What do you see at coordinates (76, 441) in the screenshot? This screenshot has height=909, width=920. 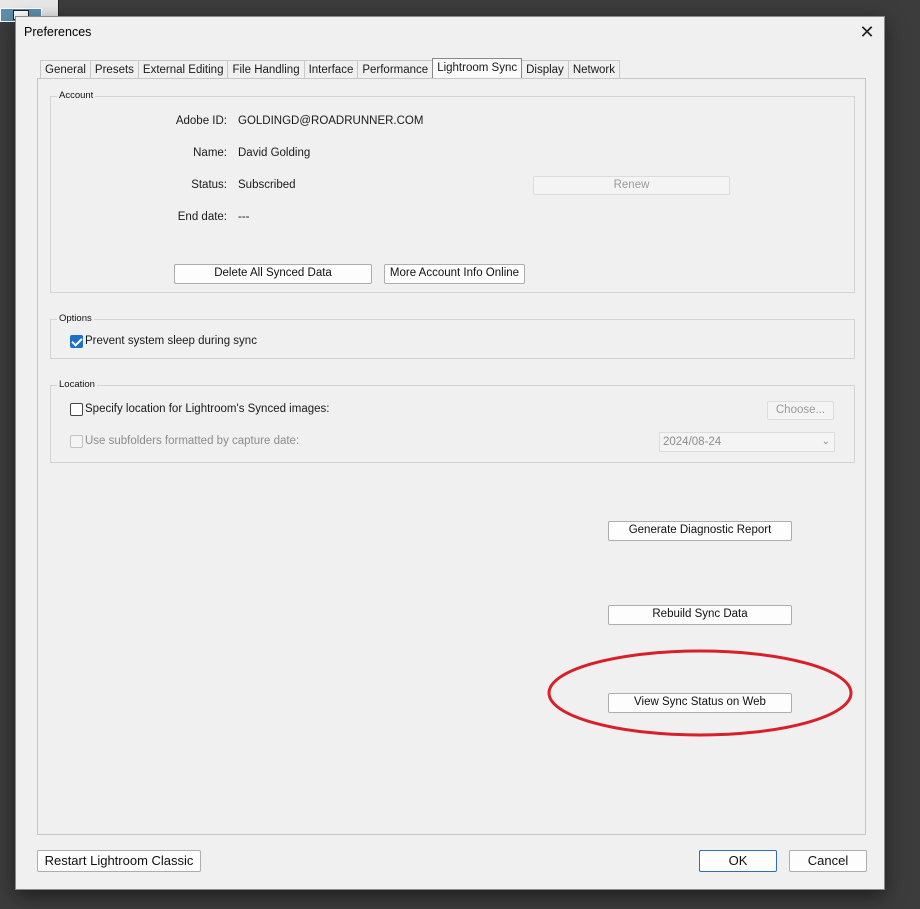 I see `subfolders-checkbox` at bounding box center [76, 441].